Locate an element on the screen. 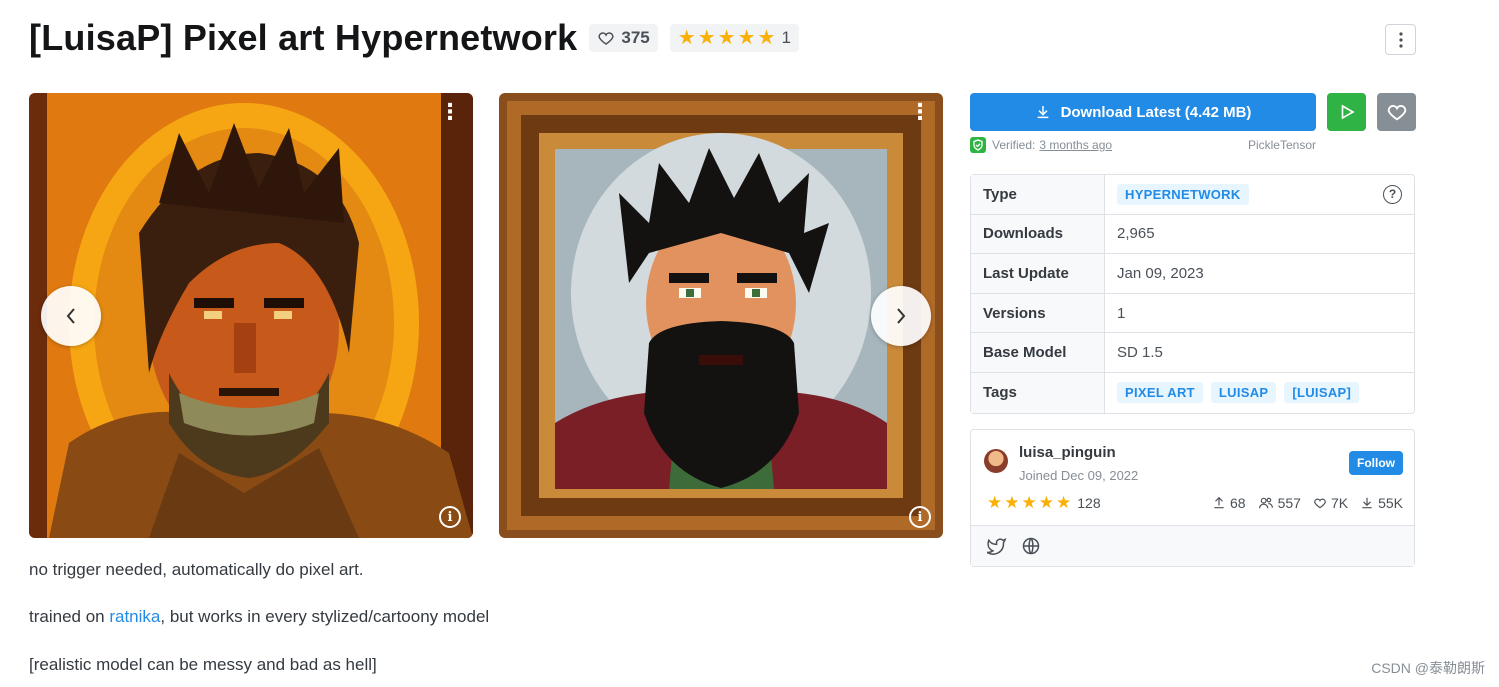 The image size is (1499, 687). details-value: 1 is located at coordinates (1121, 313).